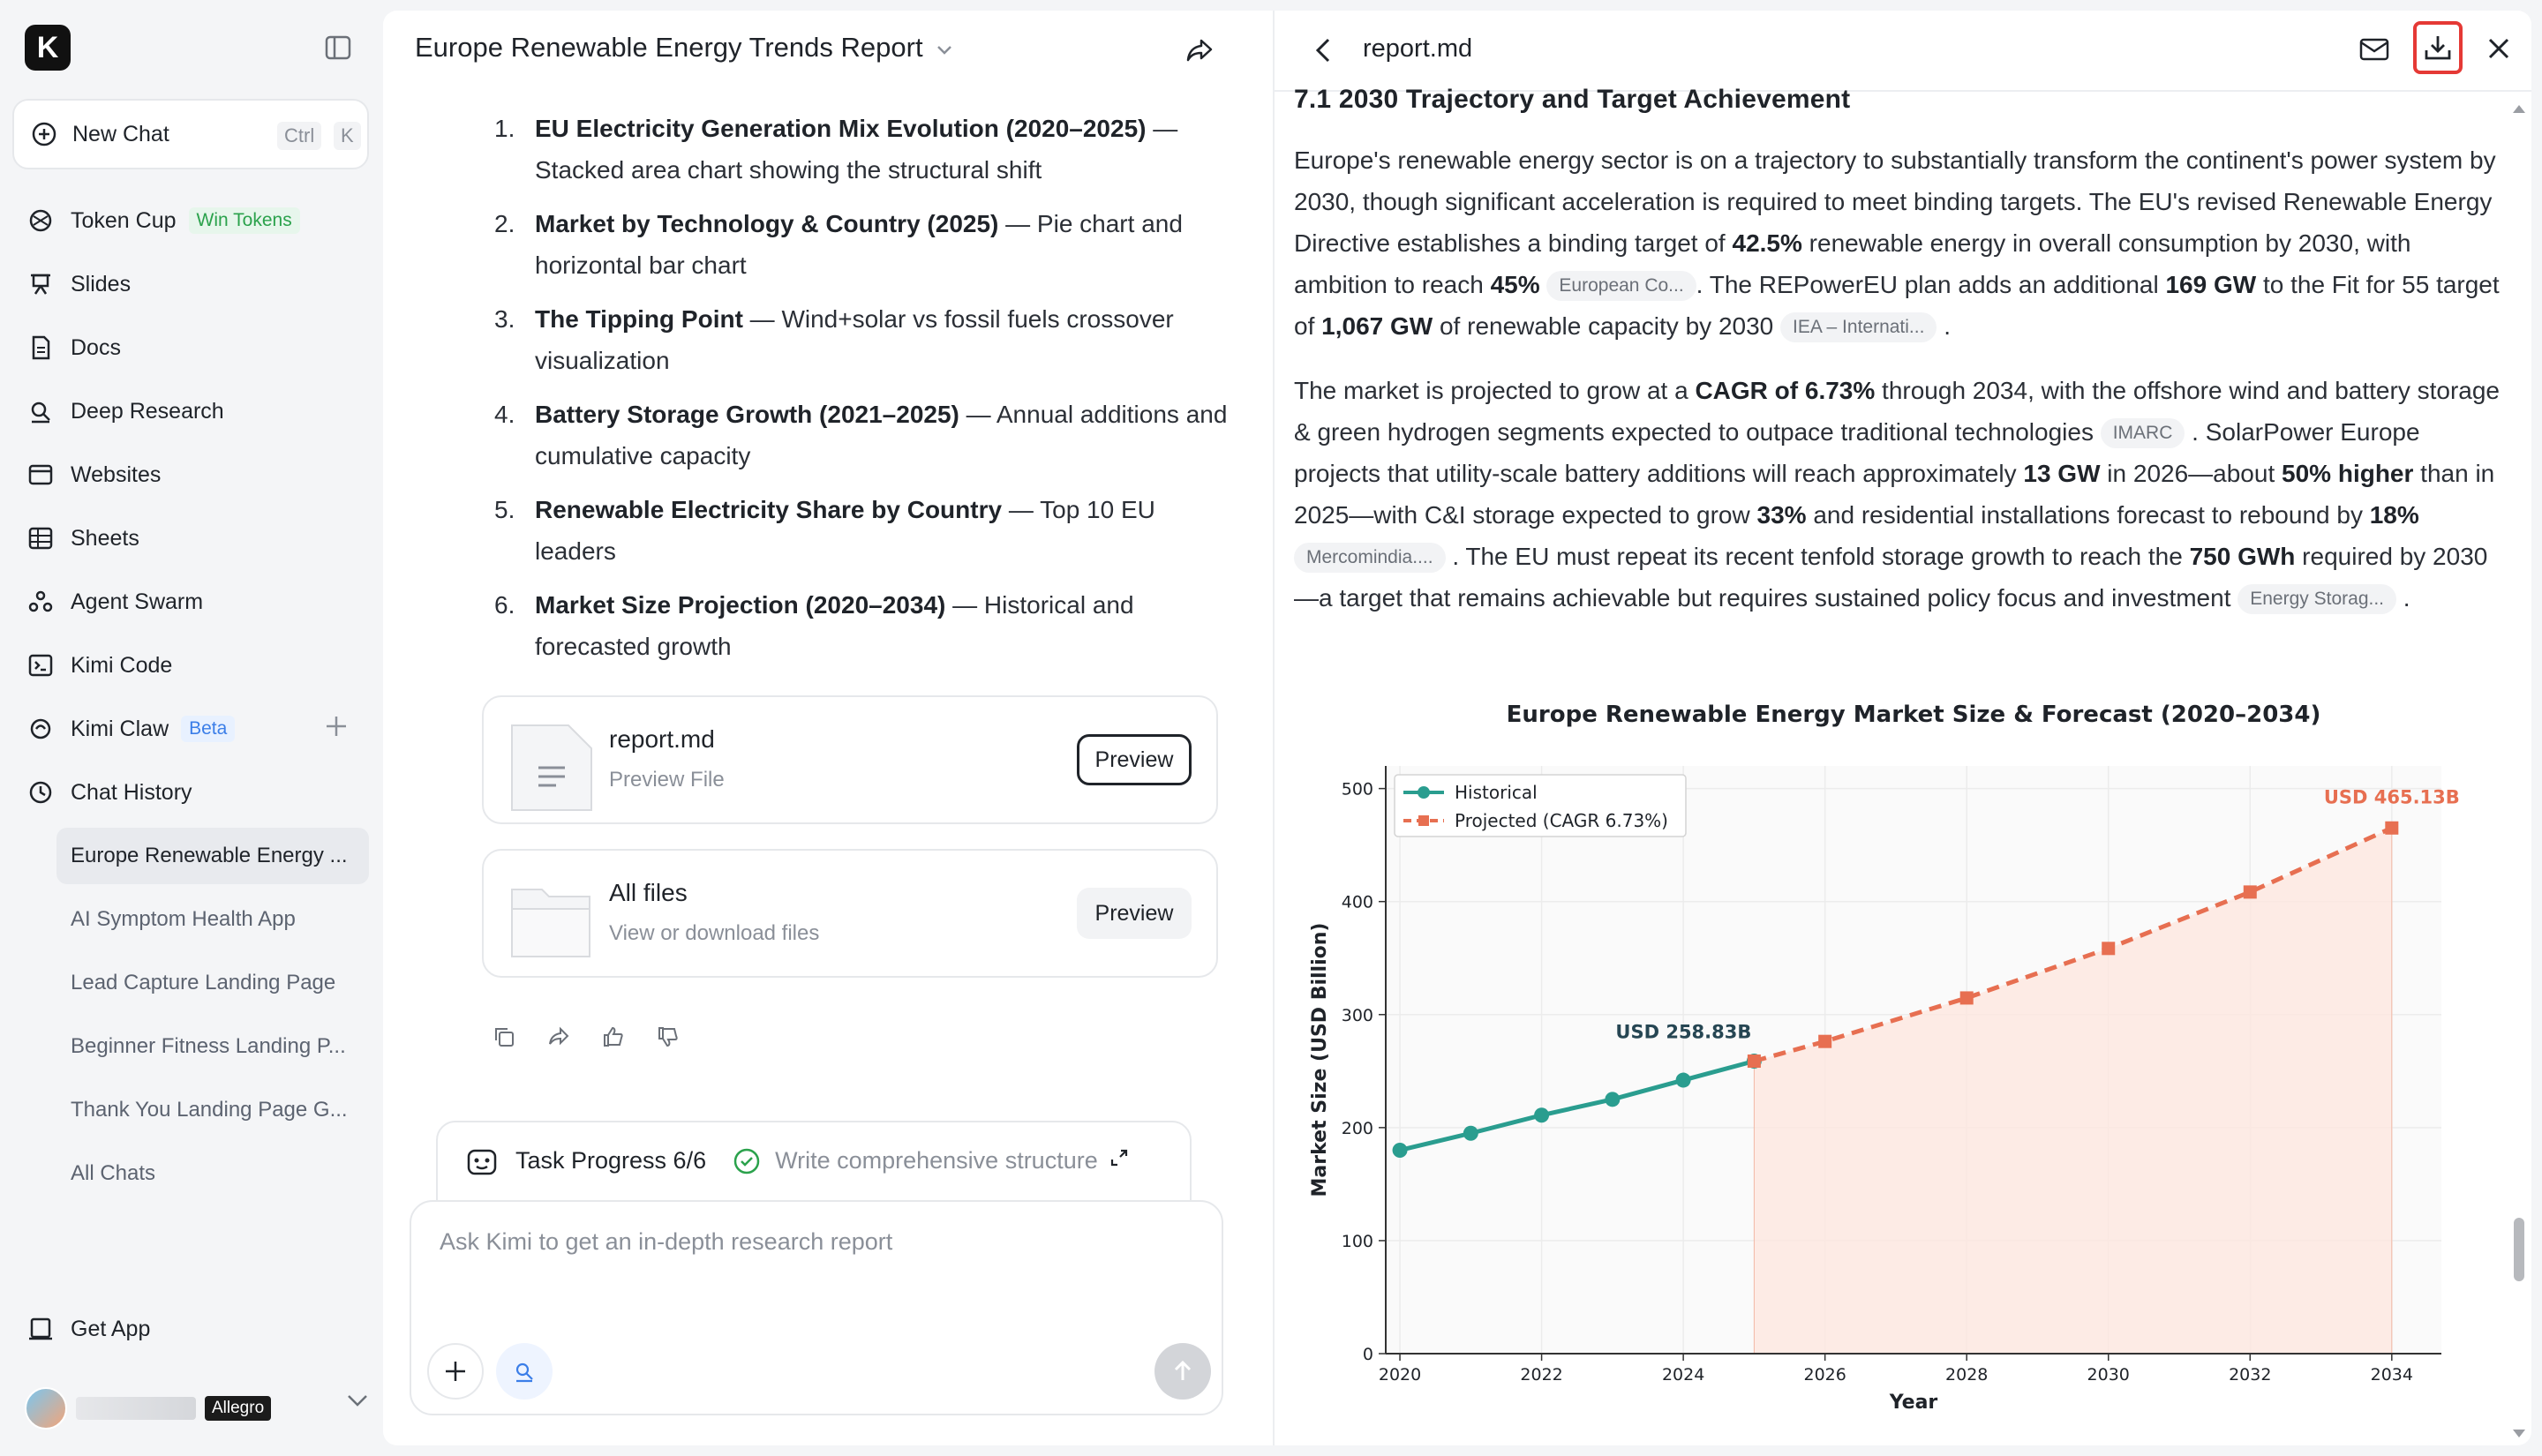 The image size is (2542, 1456). I want to click on agent-swarm-icon, so click(40, 602).